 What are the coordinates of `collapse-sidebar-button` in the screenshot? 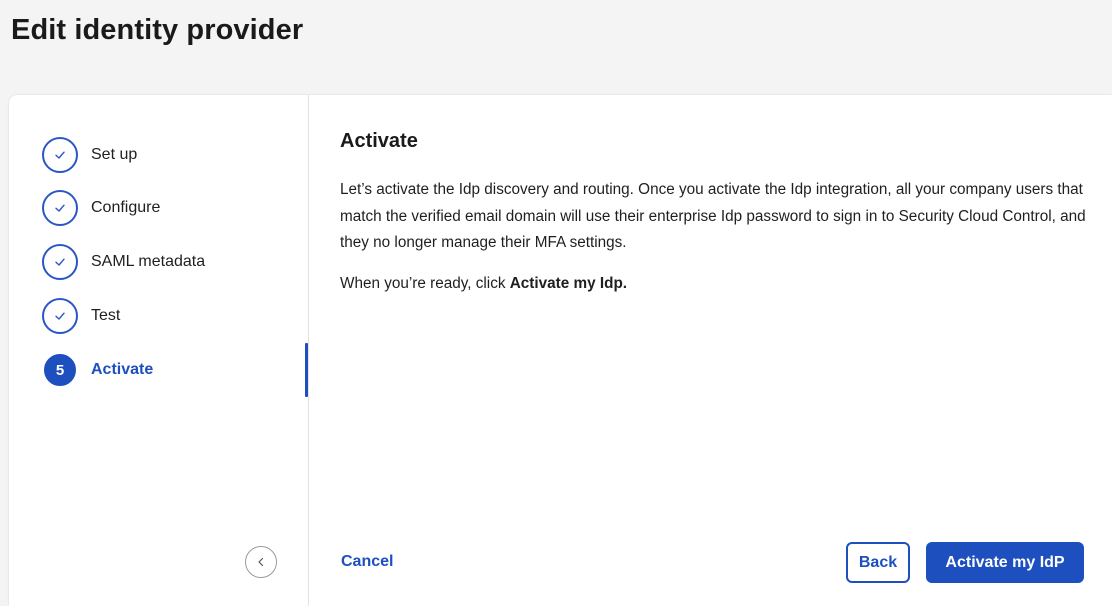 It's located at (261, 562).